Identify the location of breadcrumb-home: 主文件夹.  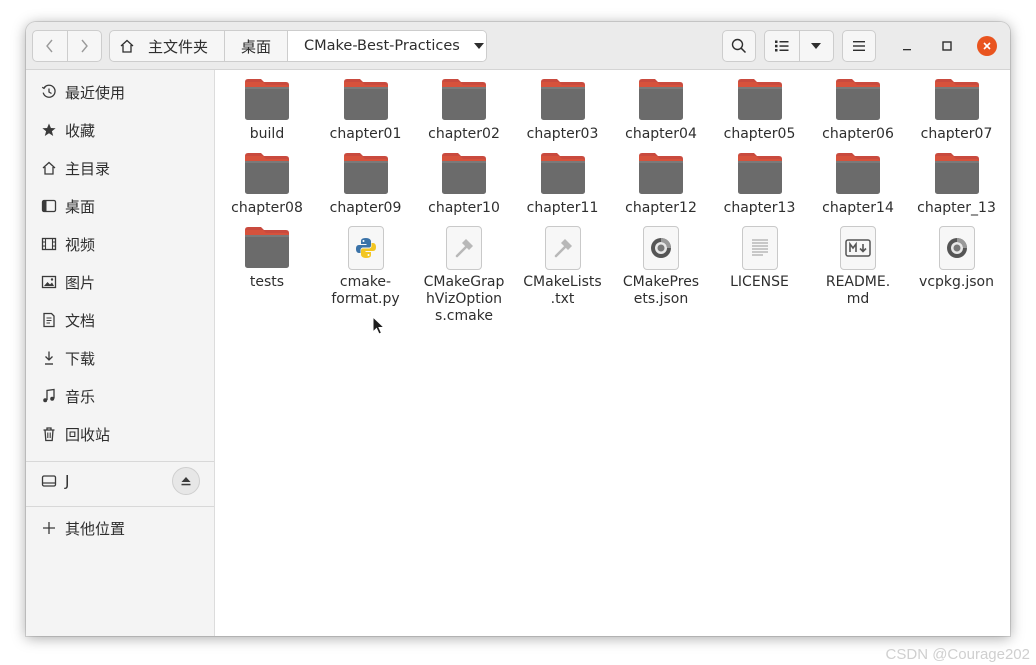
(167, 46).